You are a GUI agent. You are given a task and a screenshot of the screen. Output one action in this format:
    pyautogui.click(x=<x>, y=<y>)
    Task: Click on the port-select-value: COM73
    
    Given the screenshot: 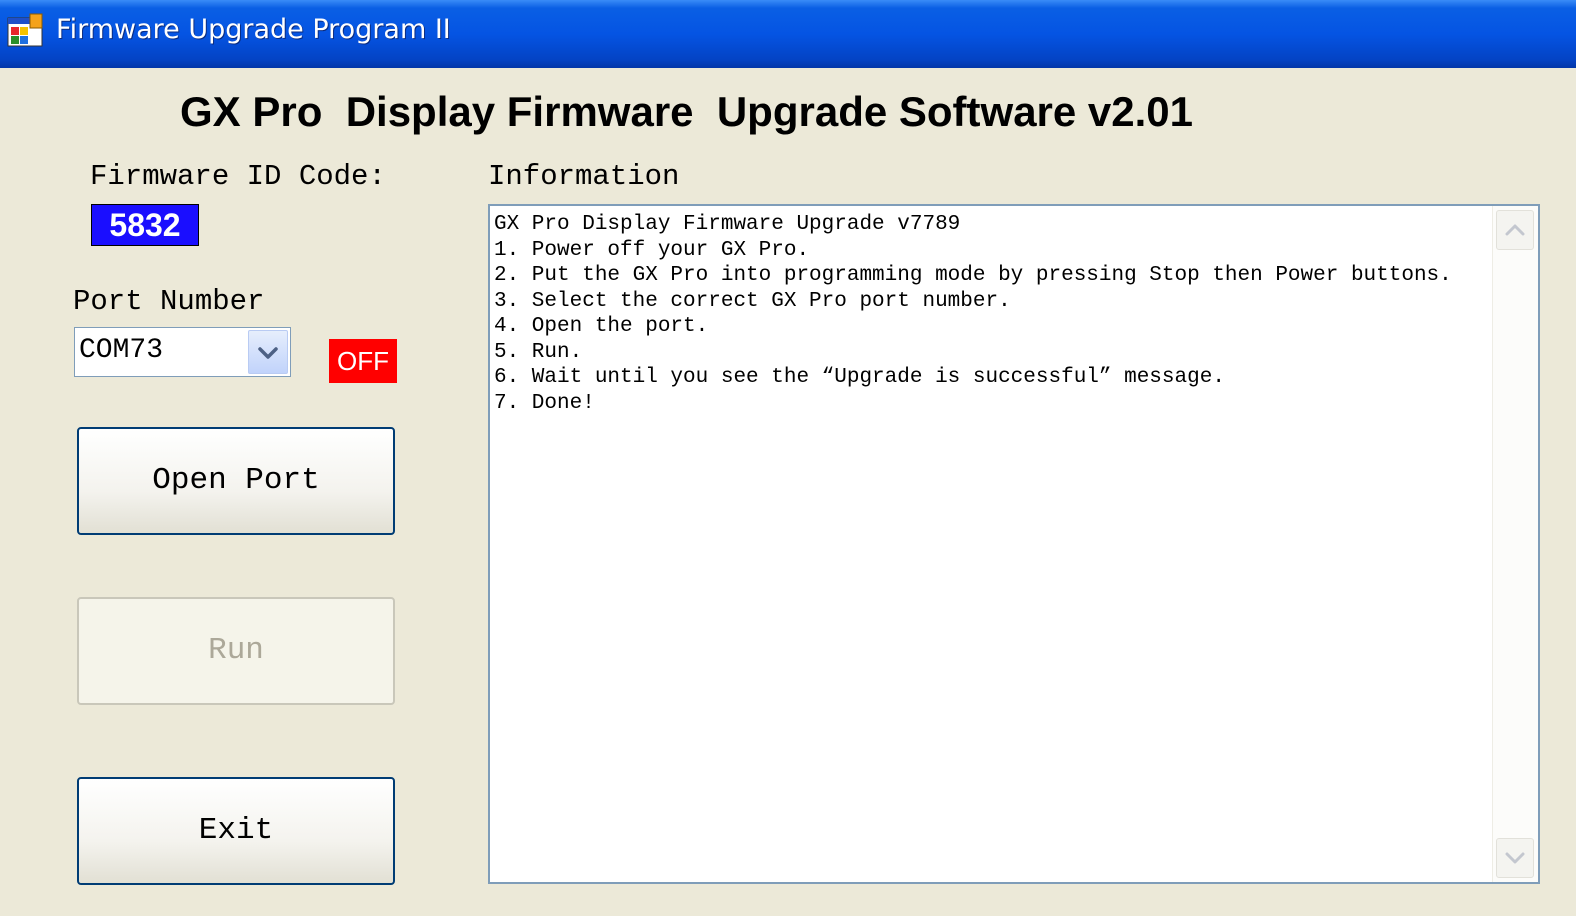 What is the action you would take?
    pyautogui.click(x=121, y=350)
    